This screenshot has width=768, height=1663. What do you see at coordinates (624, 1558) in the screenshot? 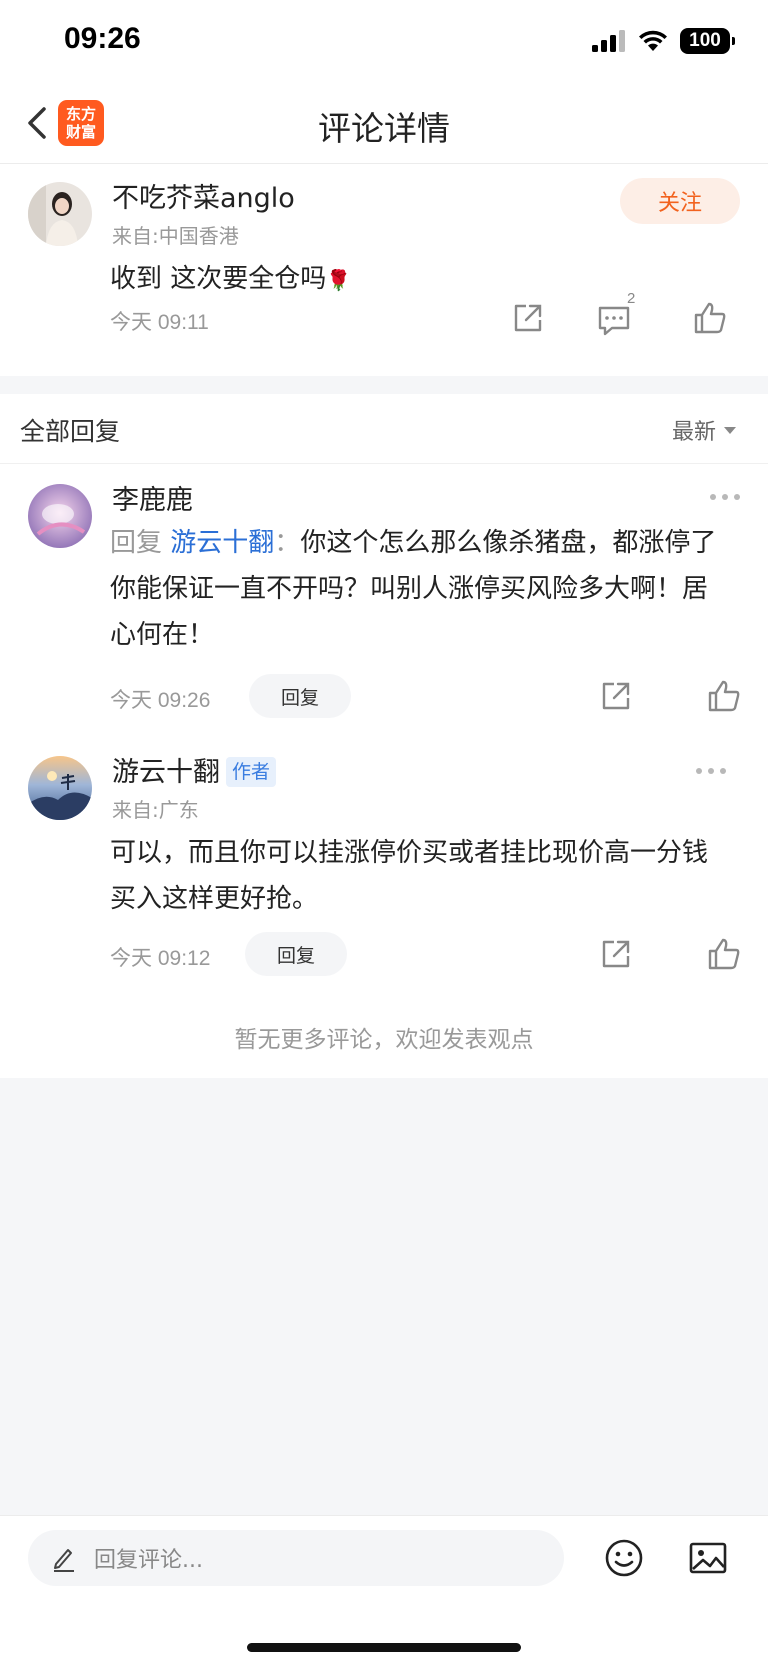
I see `emoji-icon` at bounding box center [624, 1558].